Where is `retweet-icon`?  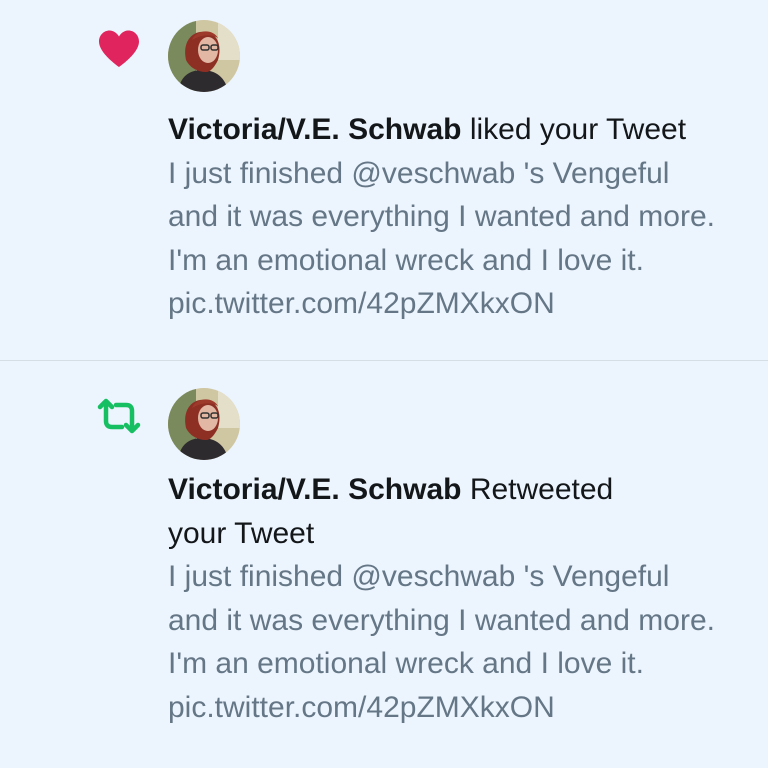
retweet-icon is located at coordinates (119, 416).